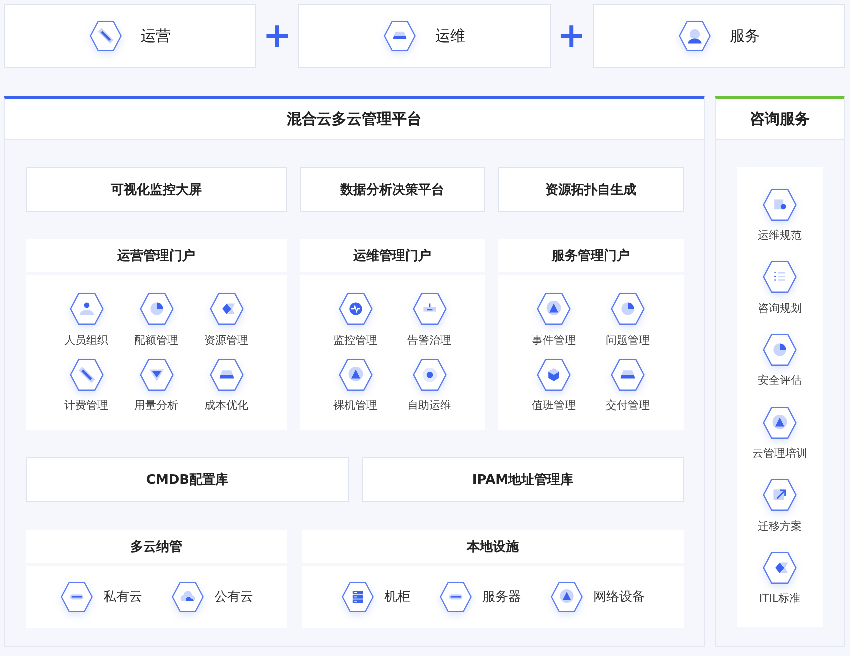  Describe the element at coordinates (591, 255) in the screenshot. I see `portal-title: 服务管理门户` at that location.